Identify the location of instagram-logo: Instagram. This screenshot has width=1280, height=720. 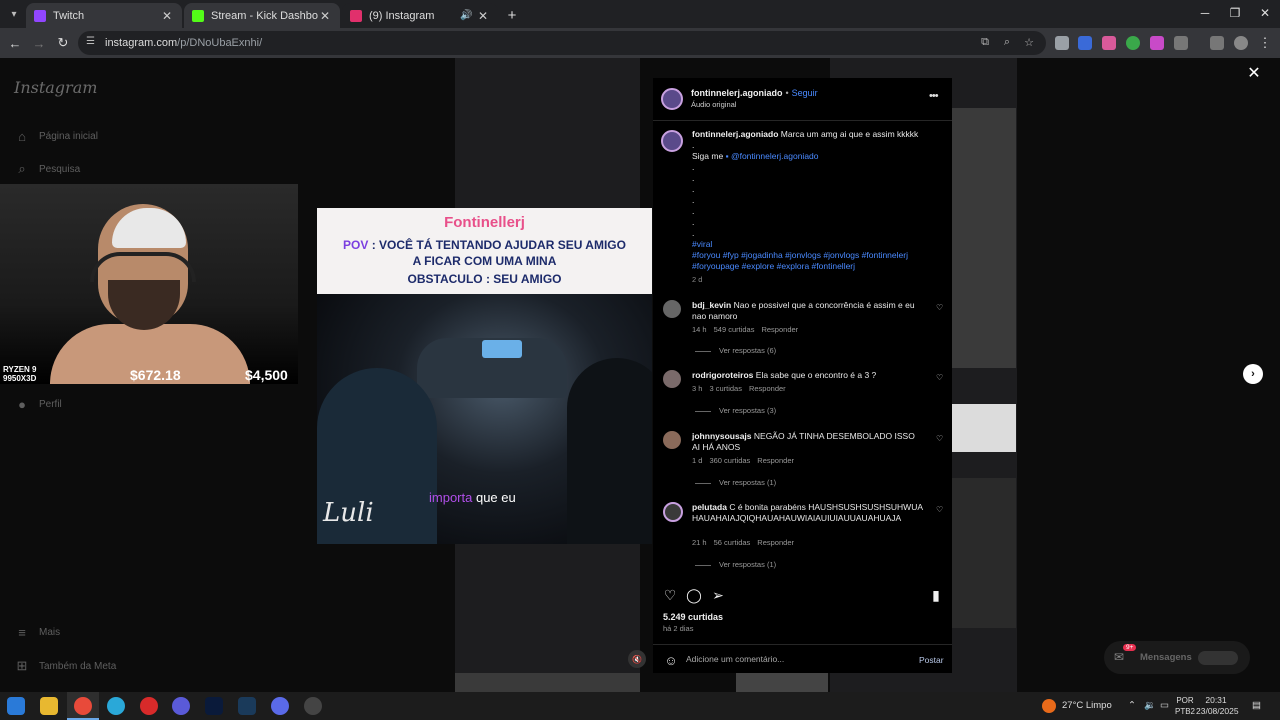
(55, 87).